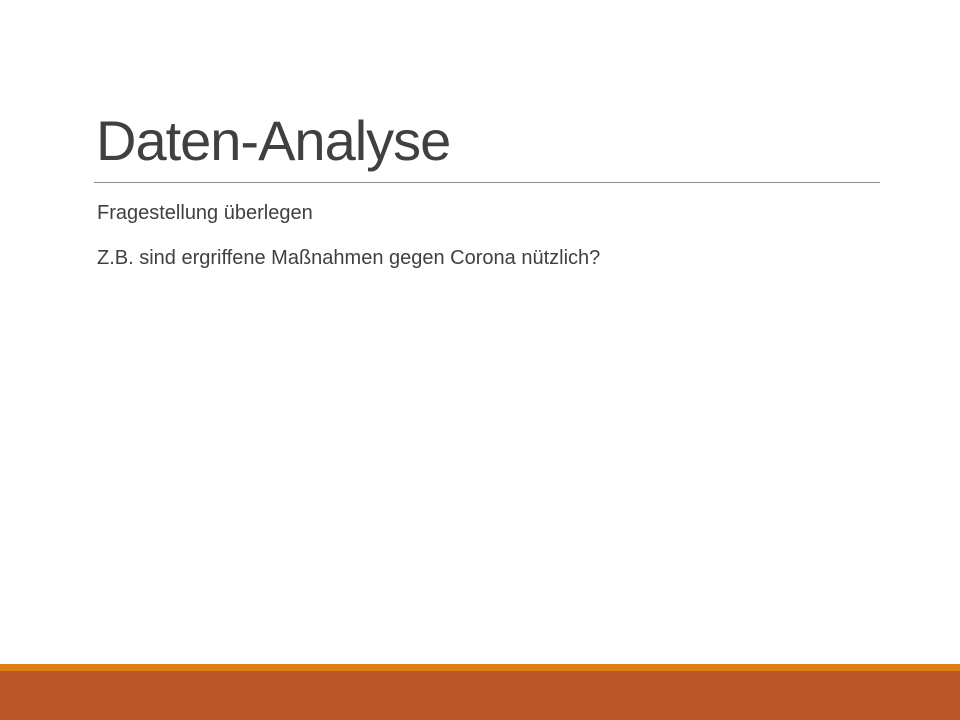 The width and height of the screenshot is (960, 720). What do you see at coordinates (205, 213) in the screenshot?
I see `bullet-item: Fragestellung überlegen` at bounding box center [205, 213].